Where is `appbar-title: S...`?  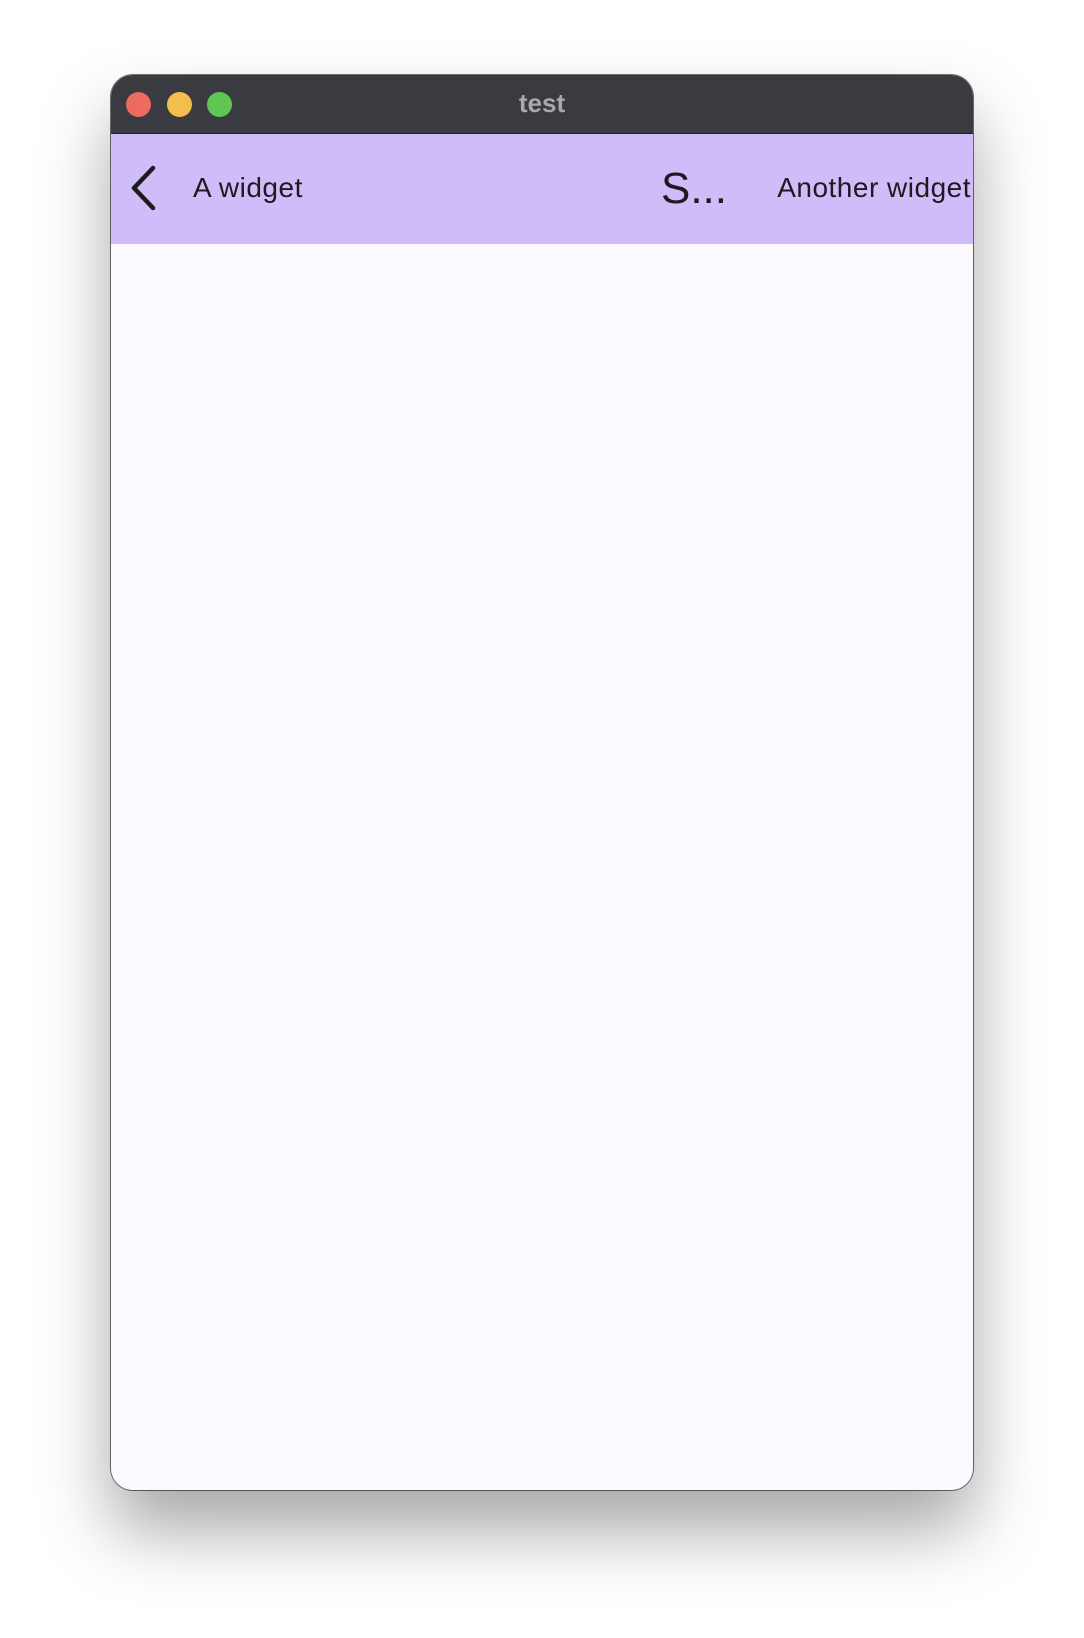 appbar-title: S... is located at coordinates (694, 188).